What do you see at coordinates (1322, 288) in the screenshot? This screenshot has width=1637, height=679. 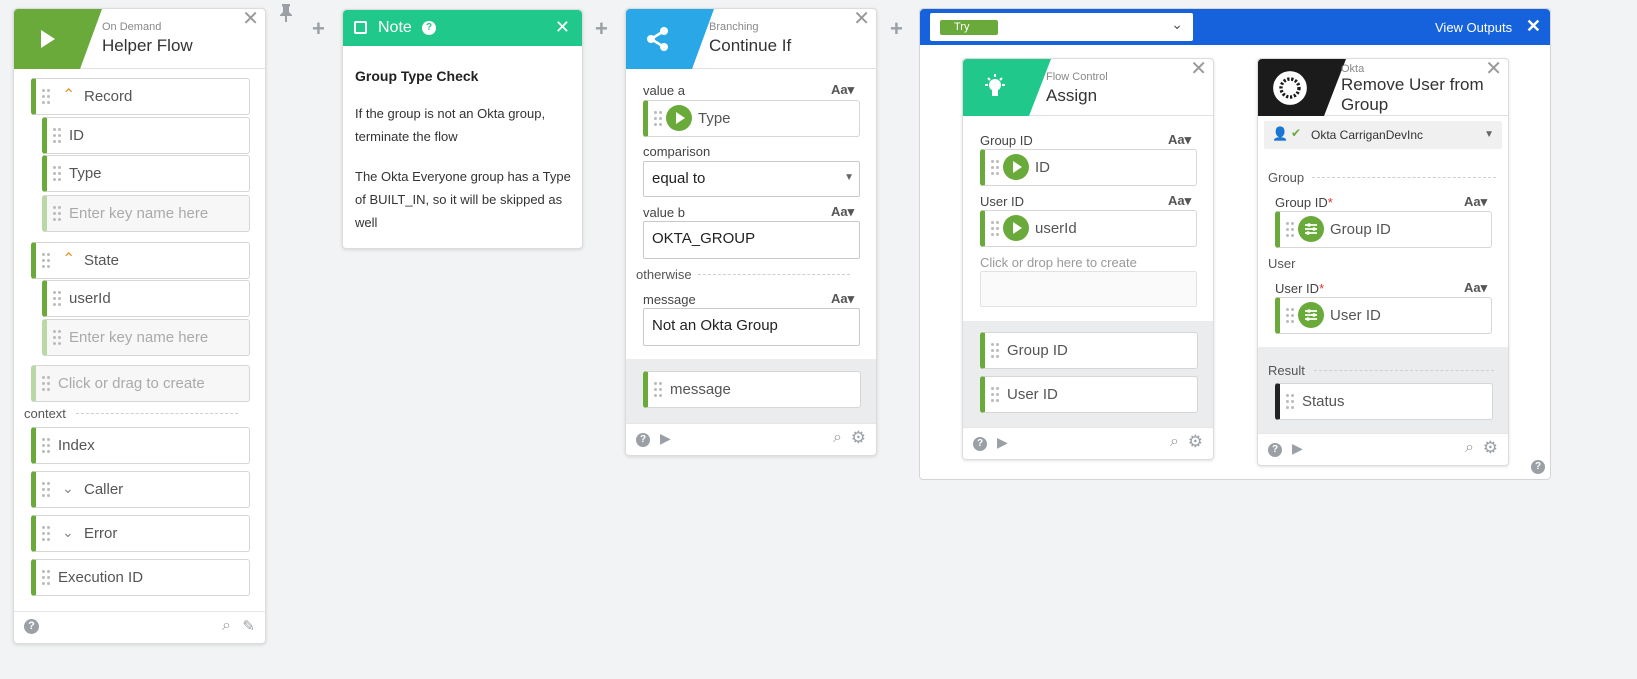 I see `required-mark: *` at bounding box center [1322, 288].